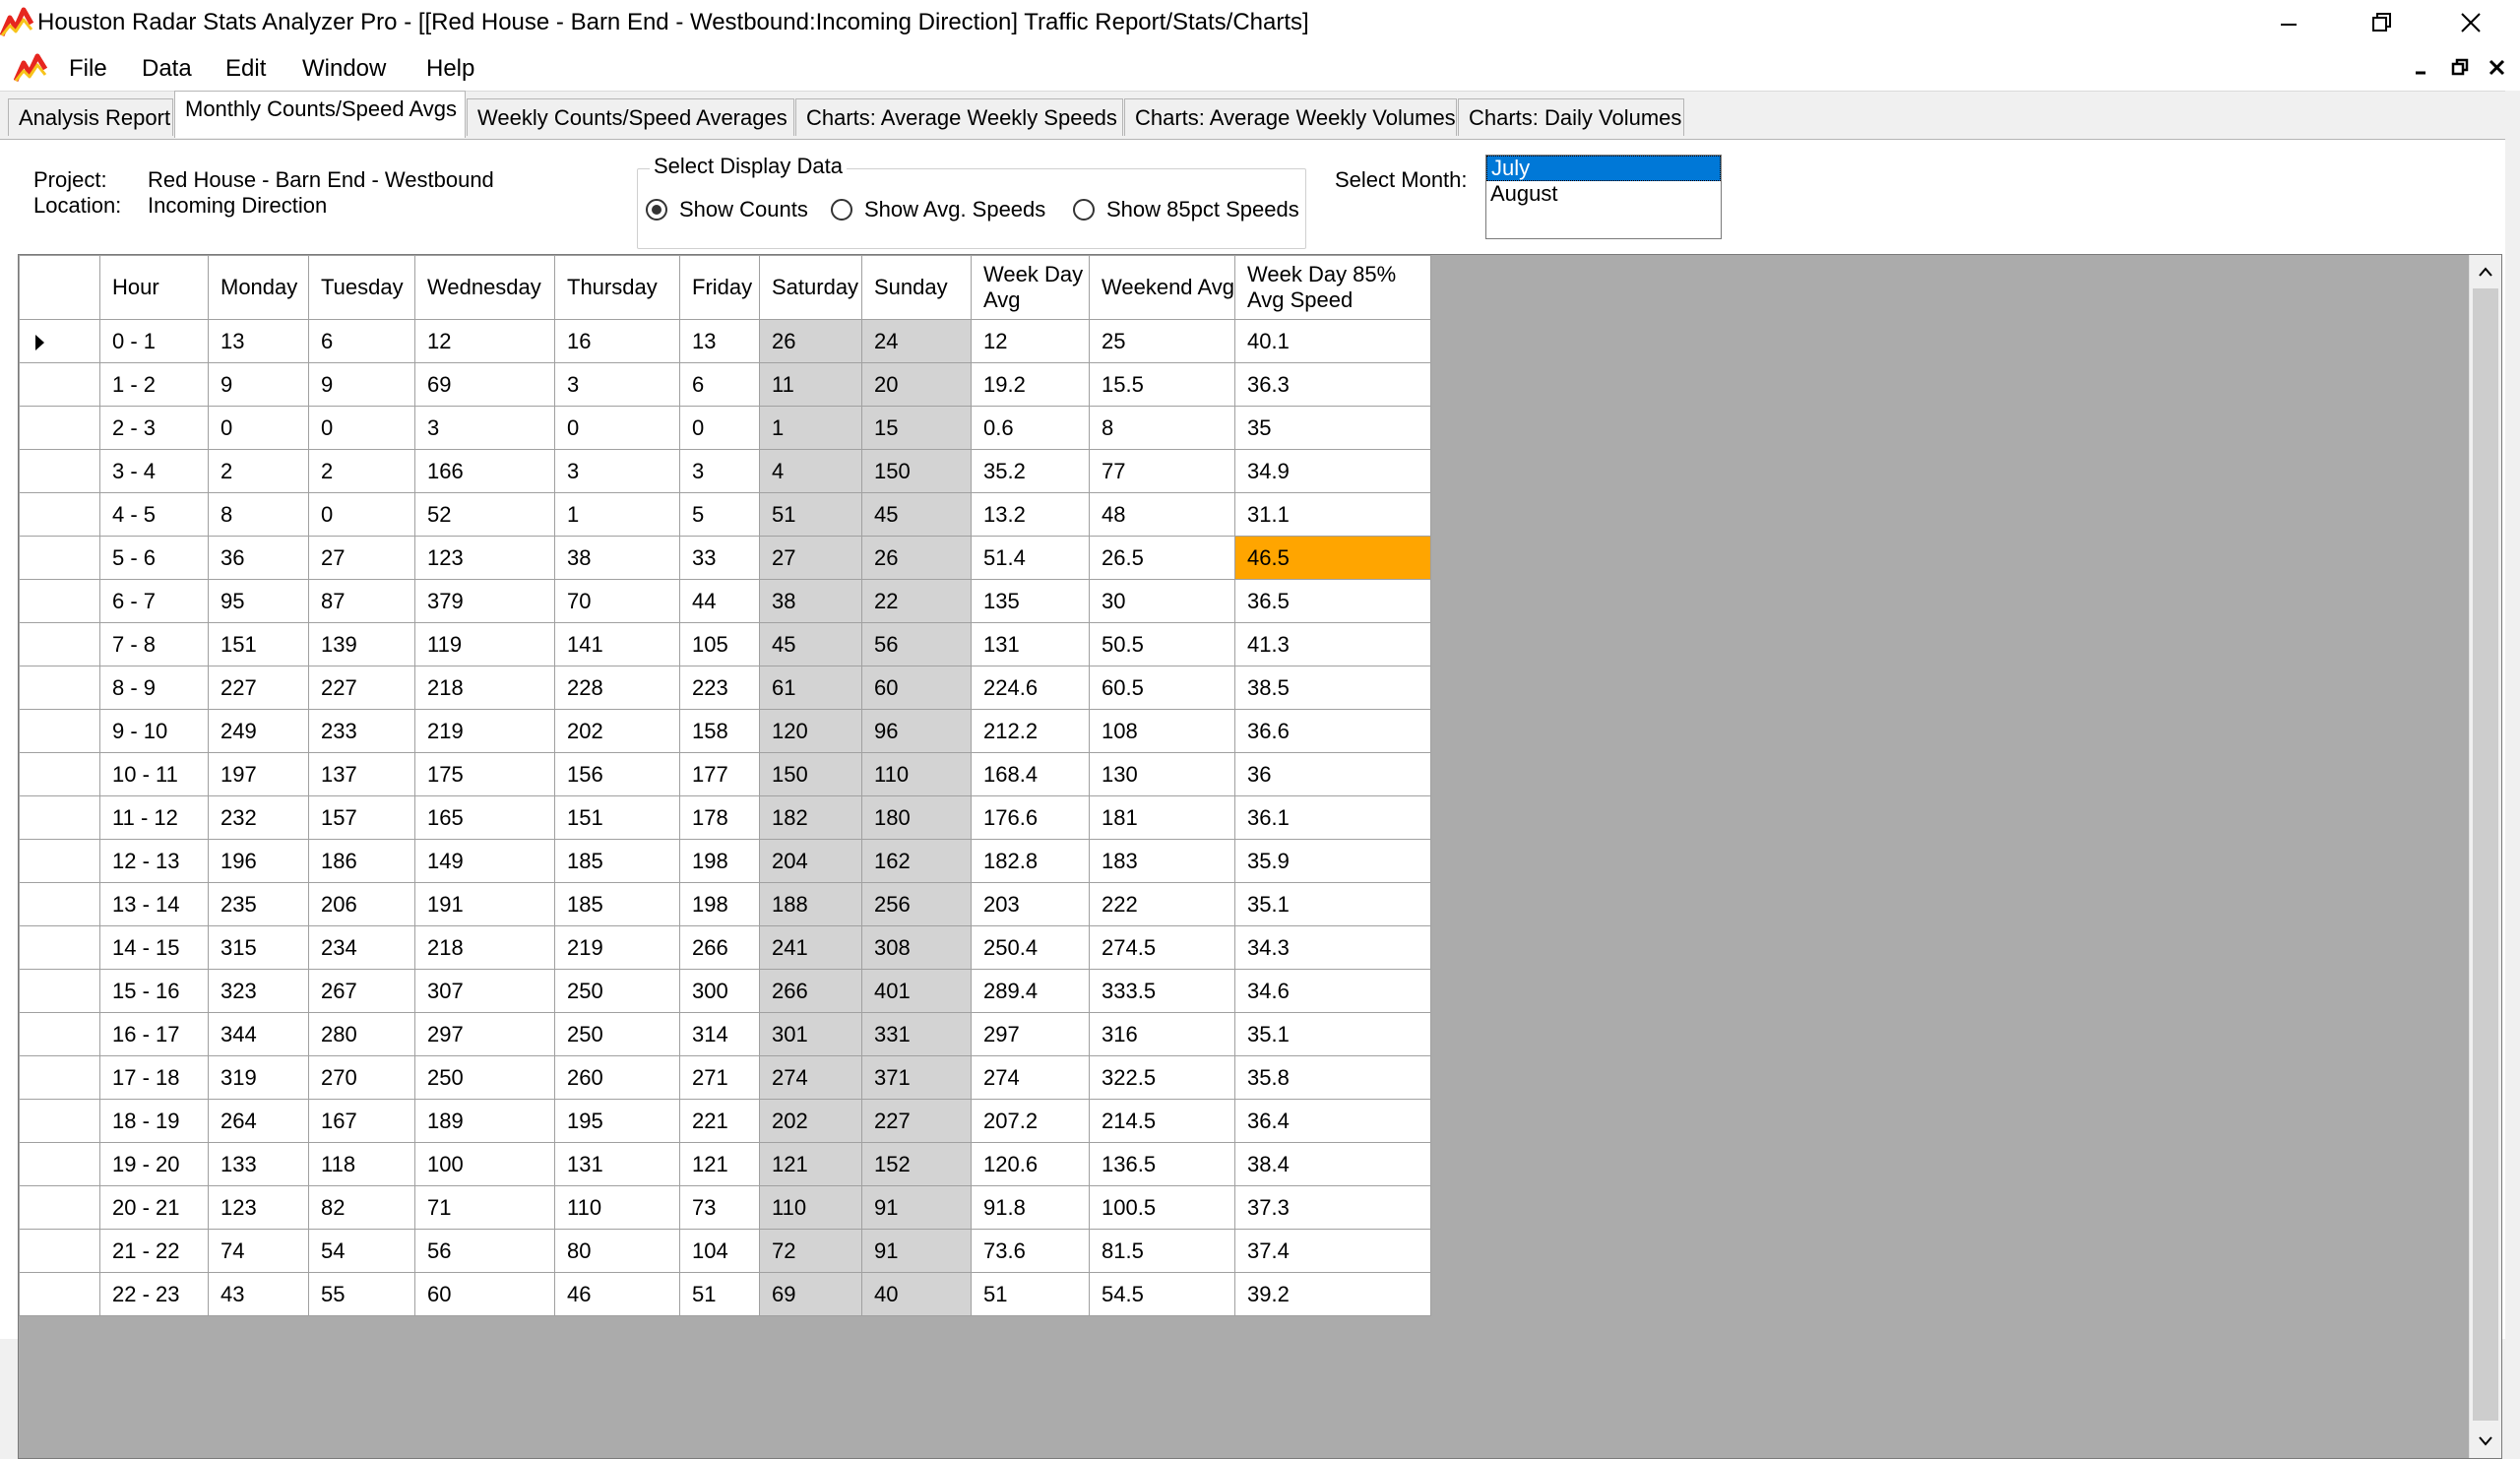  I want to click on table-cell: 130, so click(1162, 774).